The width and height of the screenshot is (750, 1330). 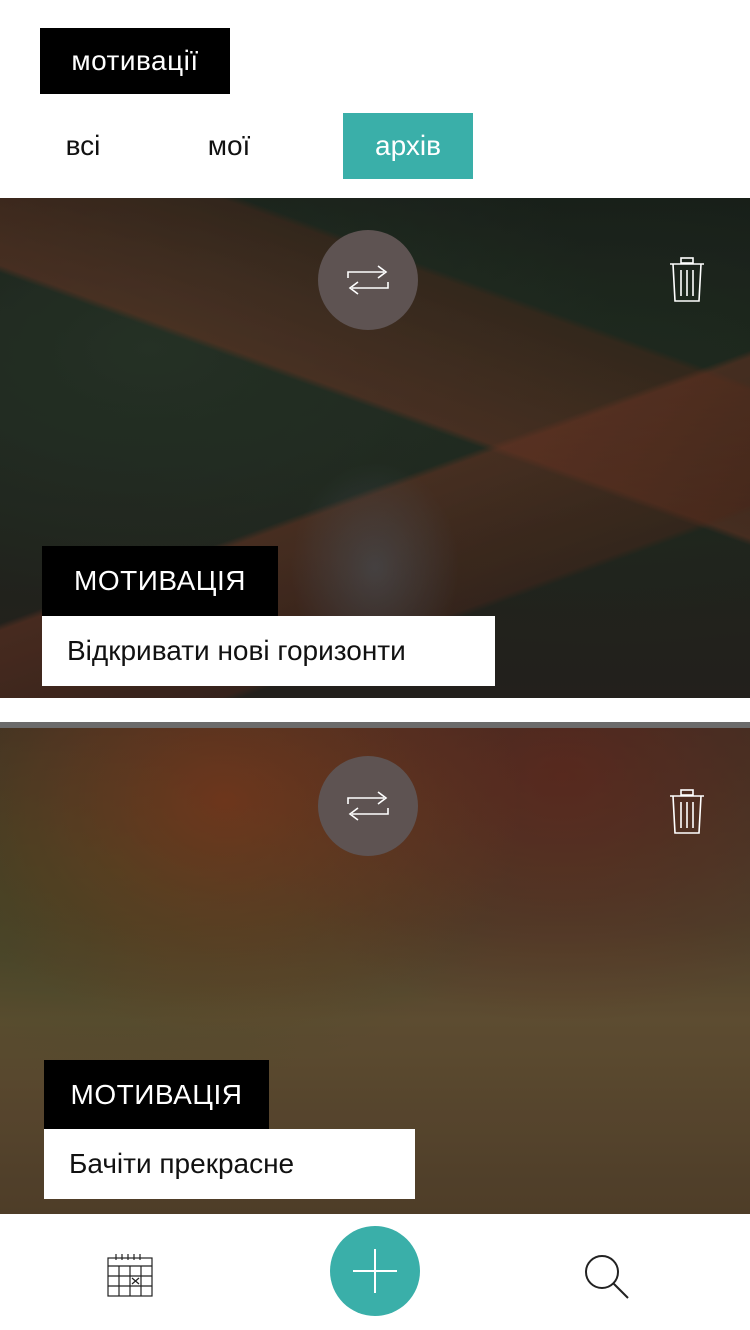 I want to click on calendar-button, so click(x=130, y=1274).